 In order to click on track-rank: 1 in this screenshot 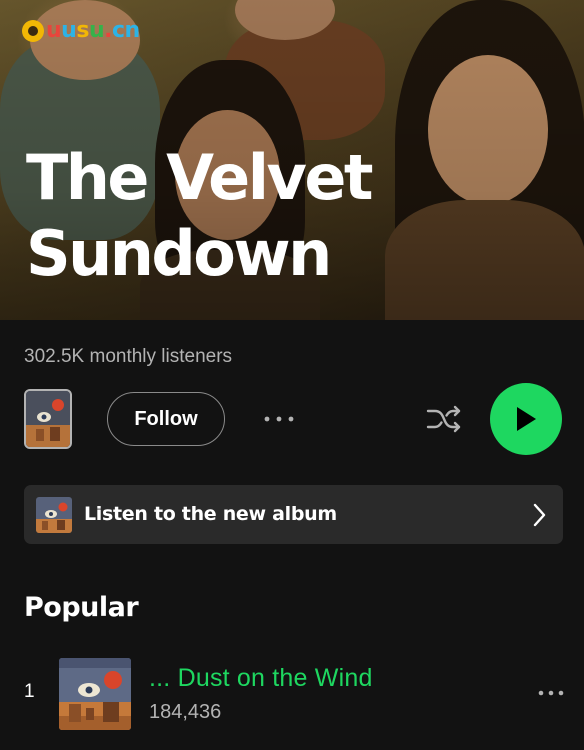, I will do `click(29, 691)`.